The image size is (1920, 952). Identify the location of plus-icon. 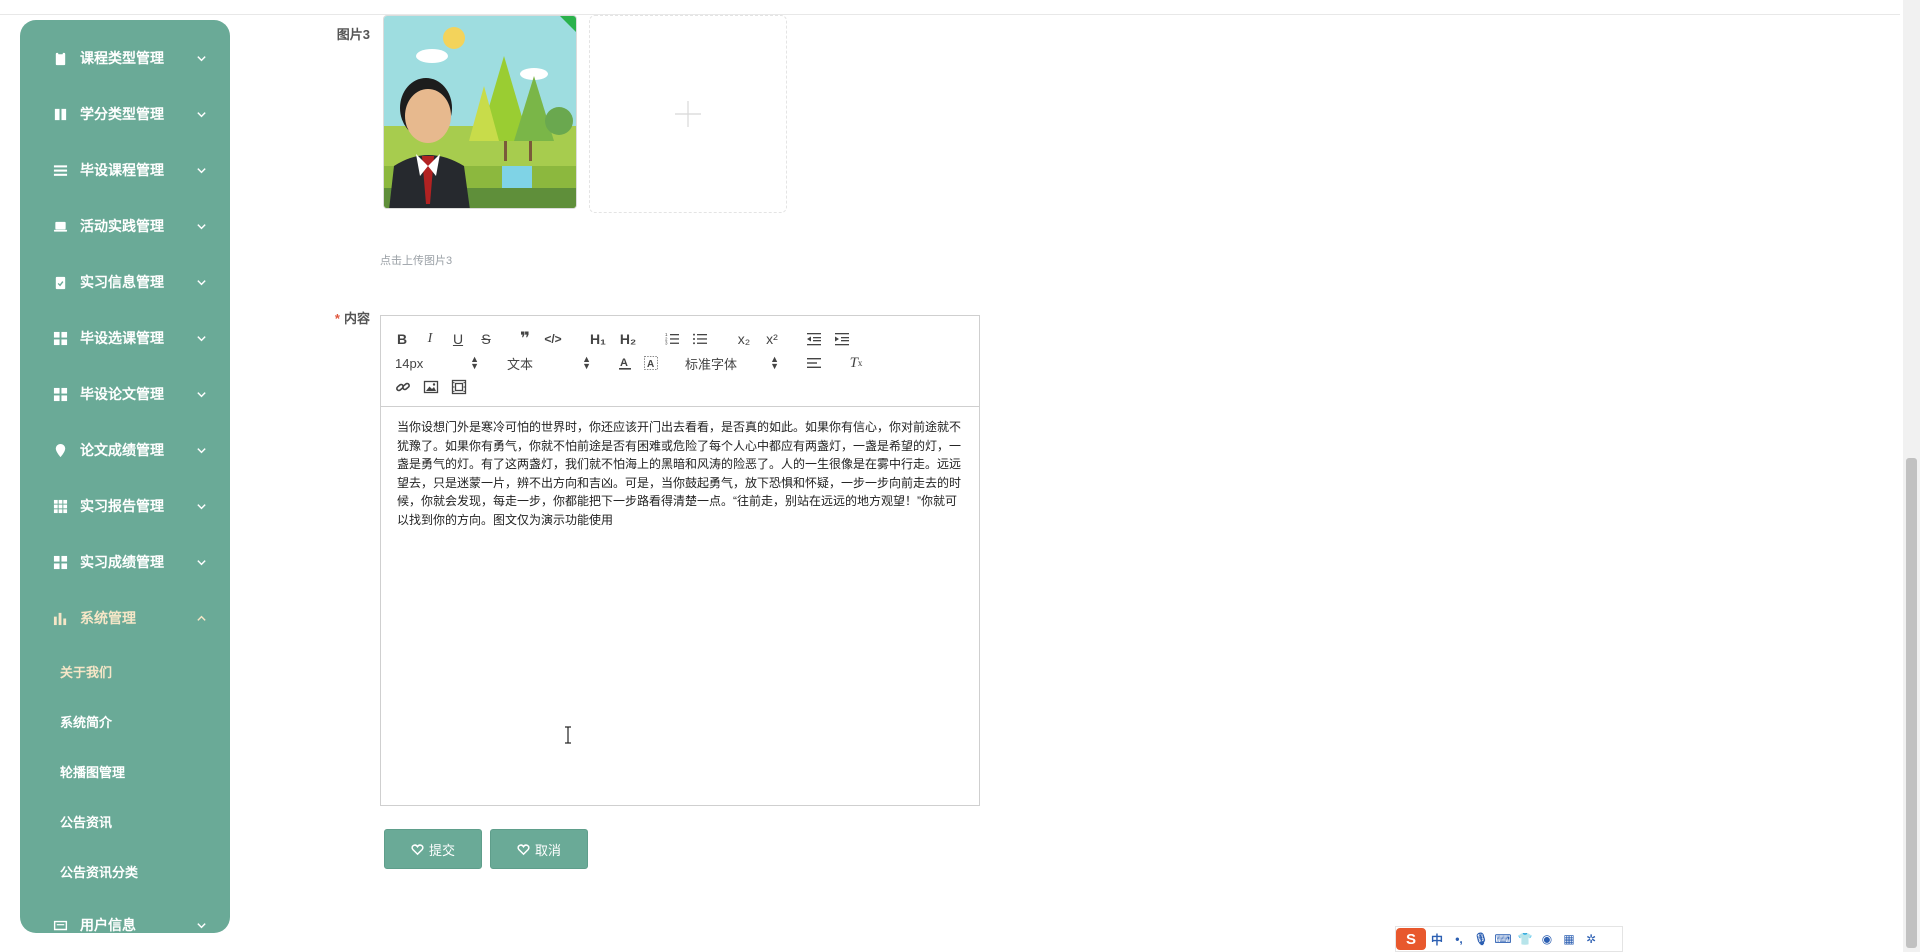
(688, 114).